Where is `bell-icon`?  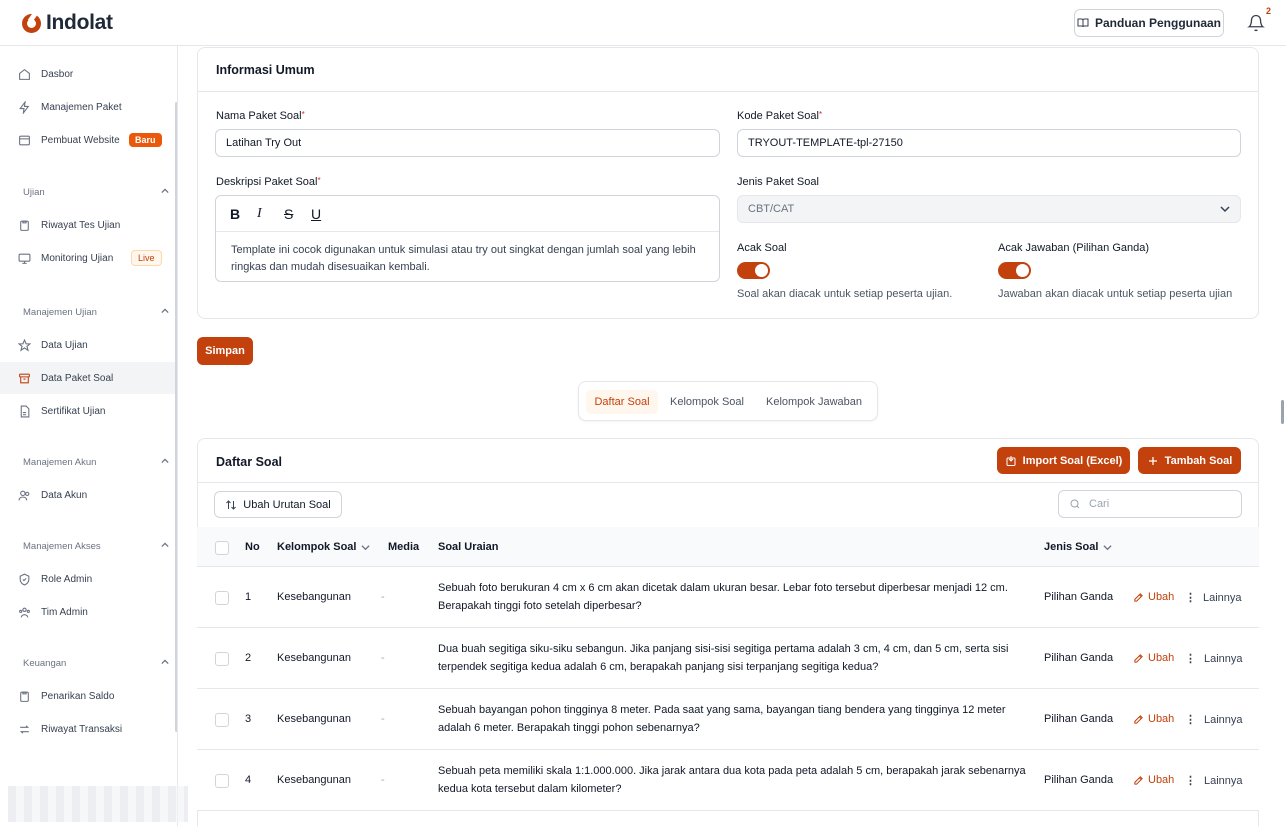
bell-icon is located at coordinates (1256, 23).